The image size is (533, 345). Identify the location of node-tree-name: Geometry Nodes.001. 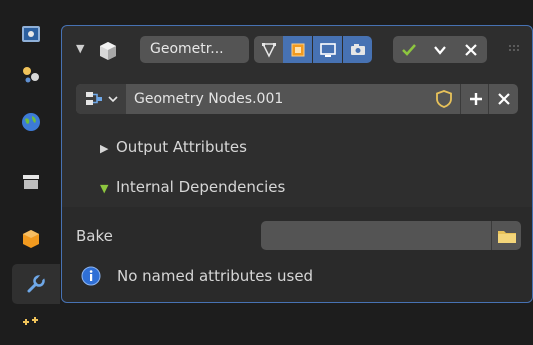
(208, 99).